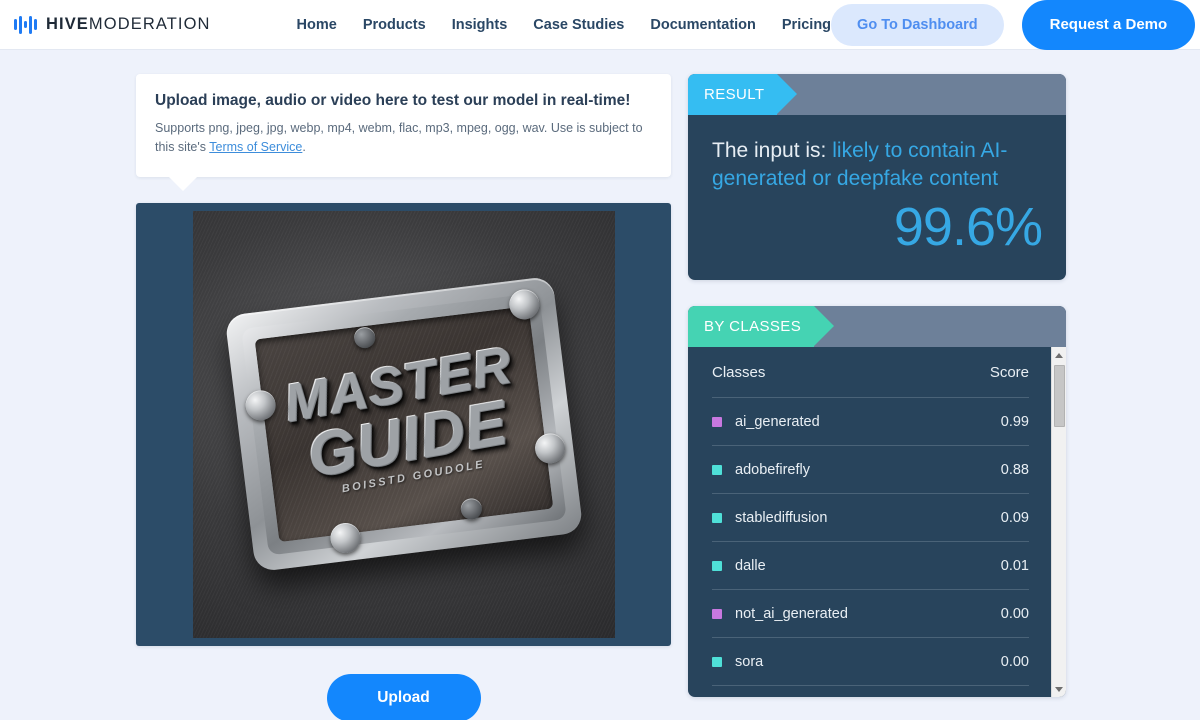  Describe the element at coordinates (739, 372) in the screenshot. I see `column-header-classes: Classes` at that location.